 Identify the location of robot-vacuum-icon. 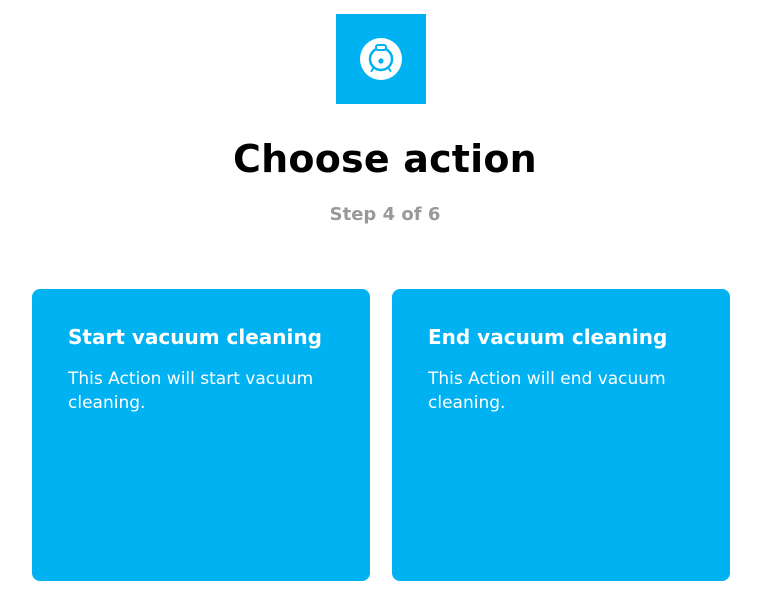
(381, 59).